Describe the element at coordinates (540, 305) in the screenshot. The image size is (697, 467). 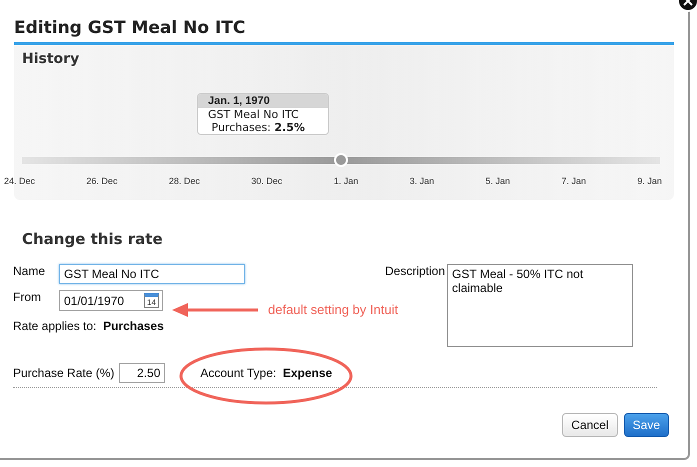
I see `description-field: GST Meal - 50% ITC not claimable` at that location.